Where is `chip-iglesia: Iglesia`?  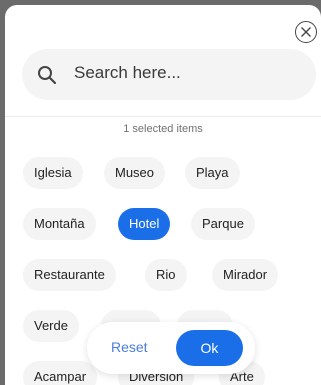 chip-iglesia: Iglesia is located at coordinates (53, 173).